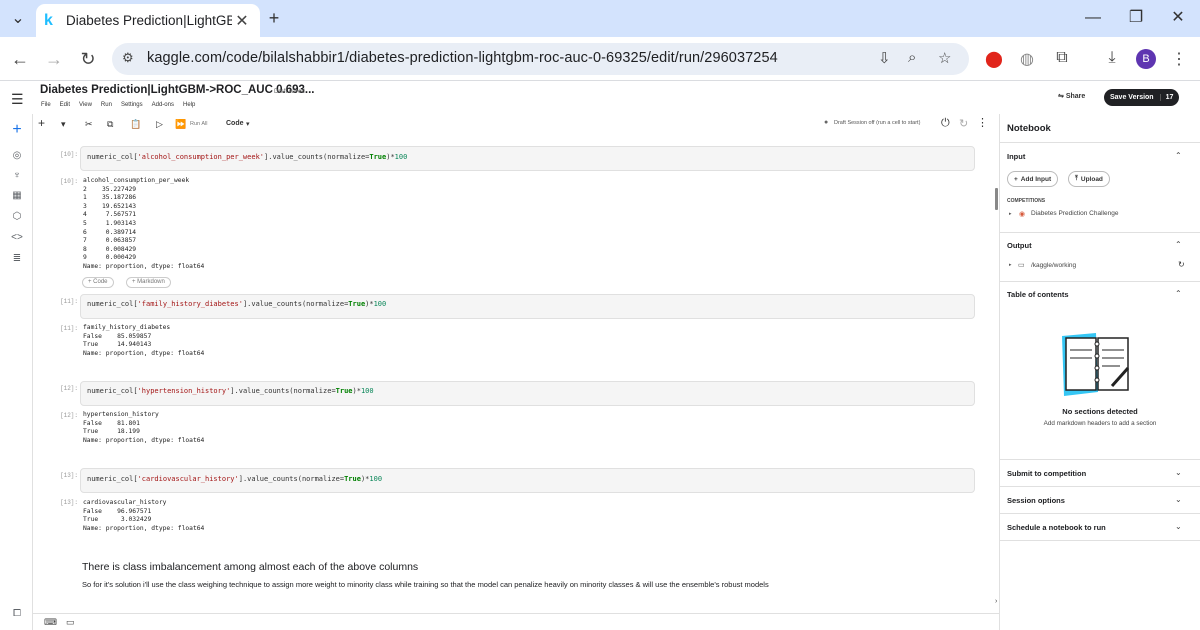 This screenshot has width=1200, height=630. I want to click on bottom-bar: ⌨ ▭, so click(516, 621).